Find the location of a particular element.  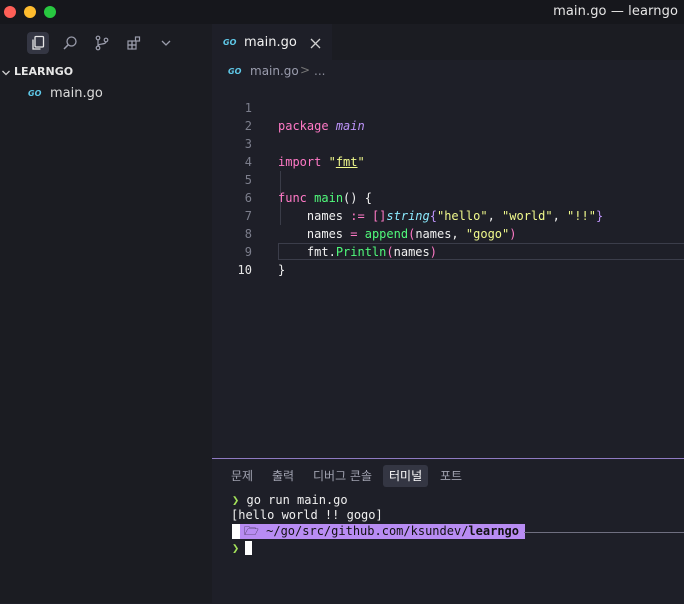

current-line-highlight is located at coordinates (481, 251).